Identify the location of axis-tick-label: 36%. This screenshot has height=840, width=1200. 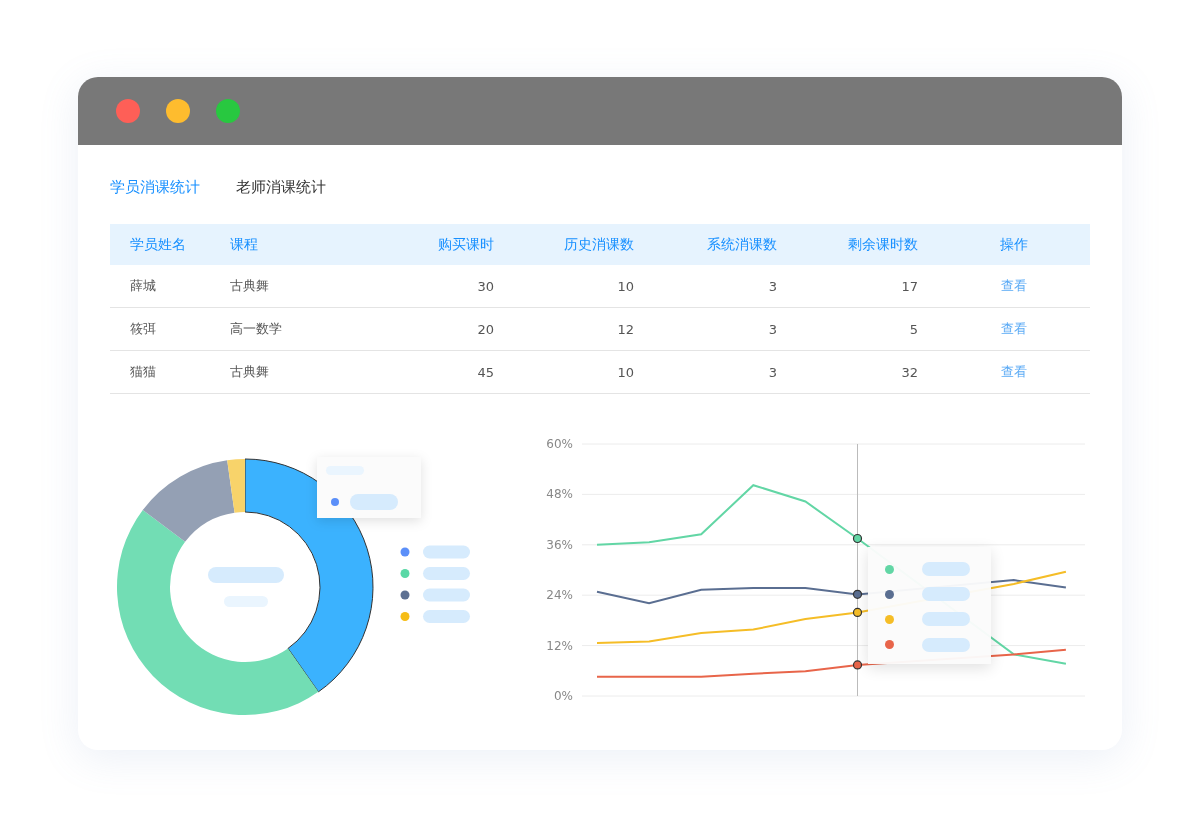
(559, 544).